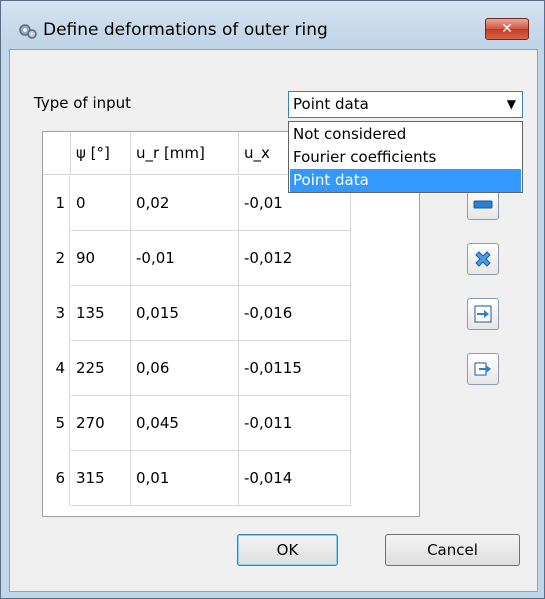  What do you see at coordinates (405, 134) in the screenshot?
I see `option-not-considered: Not considered` at bounding box center [405, 134].